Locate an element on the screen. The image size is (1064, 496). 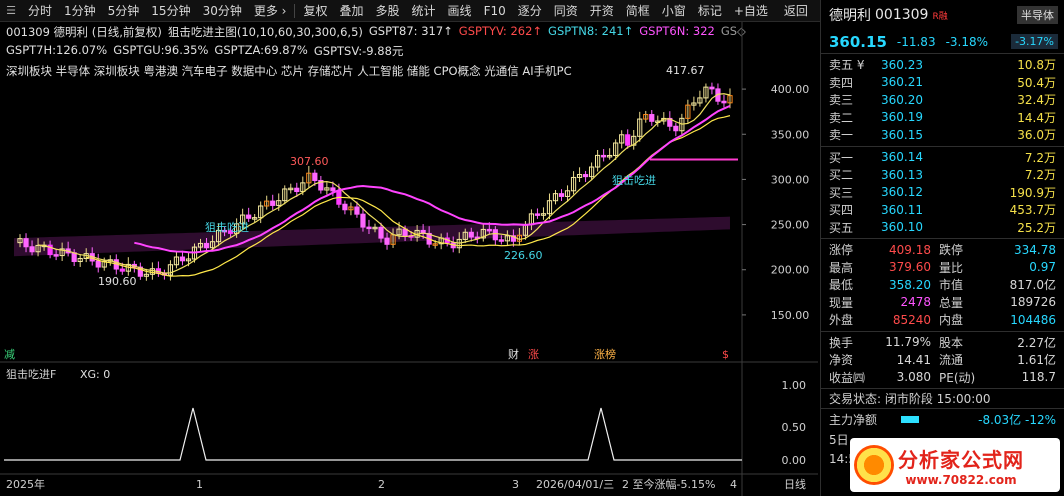
ask-row: 卖一 360.15 36.0万 is located at coordinates (942, 135).